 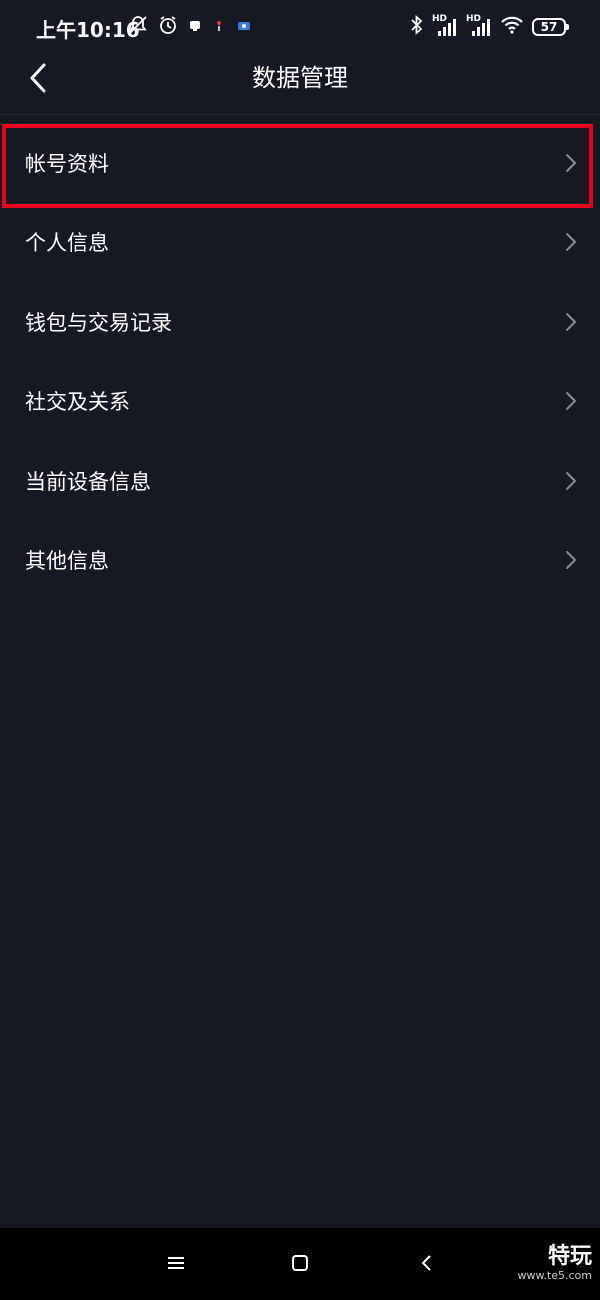 What do you see at coordinates (300, 402) in the screenshot?
I see `menu-item-social-relations: 社交及关系` at bounding box center [300, 402].